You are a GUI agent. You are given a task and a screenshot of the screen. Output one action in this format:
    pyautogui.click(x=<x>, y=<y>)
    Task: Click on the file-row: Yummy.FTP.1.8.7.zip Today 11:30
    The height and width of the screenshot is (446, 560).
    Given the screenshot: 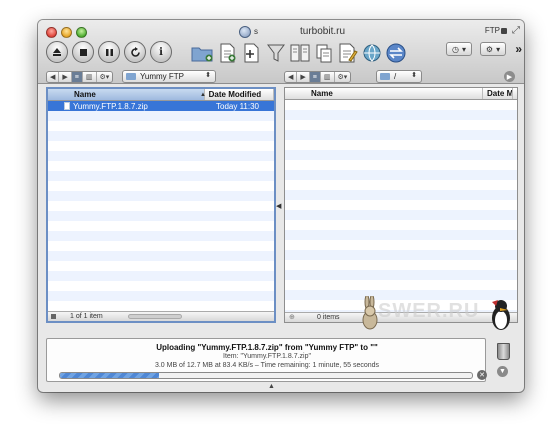 What is the action you would take?
    pyautogui.click(x=161, y=106)
    